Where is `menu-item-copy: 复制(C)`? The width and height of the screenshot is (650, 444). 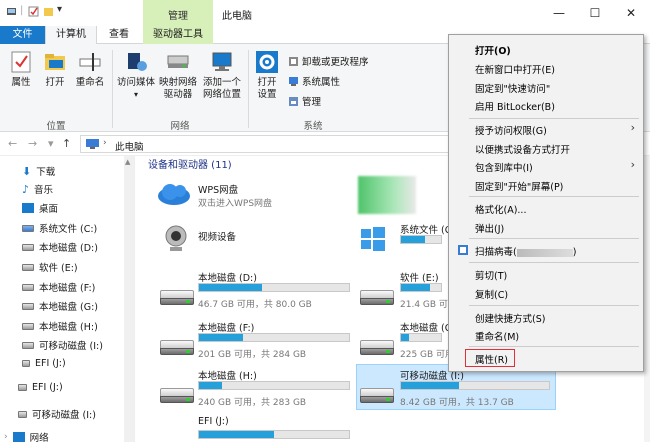 menu-item-copy: 复制(C) is located at coordinates (491, 294).